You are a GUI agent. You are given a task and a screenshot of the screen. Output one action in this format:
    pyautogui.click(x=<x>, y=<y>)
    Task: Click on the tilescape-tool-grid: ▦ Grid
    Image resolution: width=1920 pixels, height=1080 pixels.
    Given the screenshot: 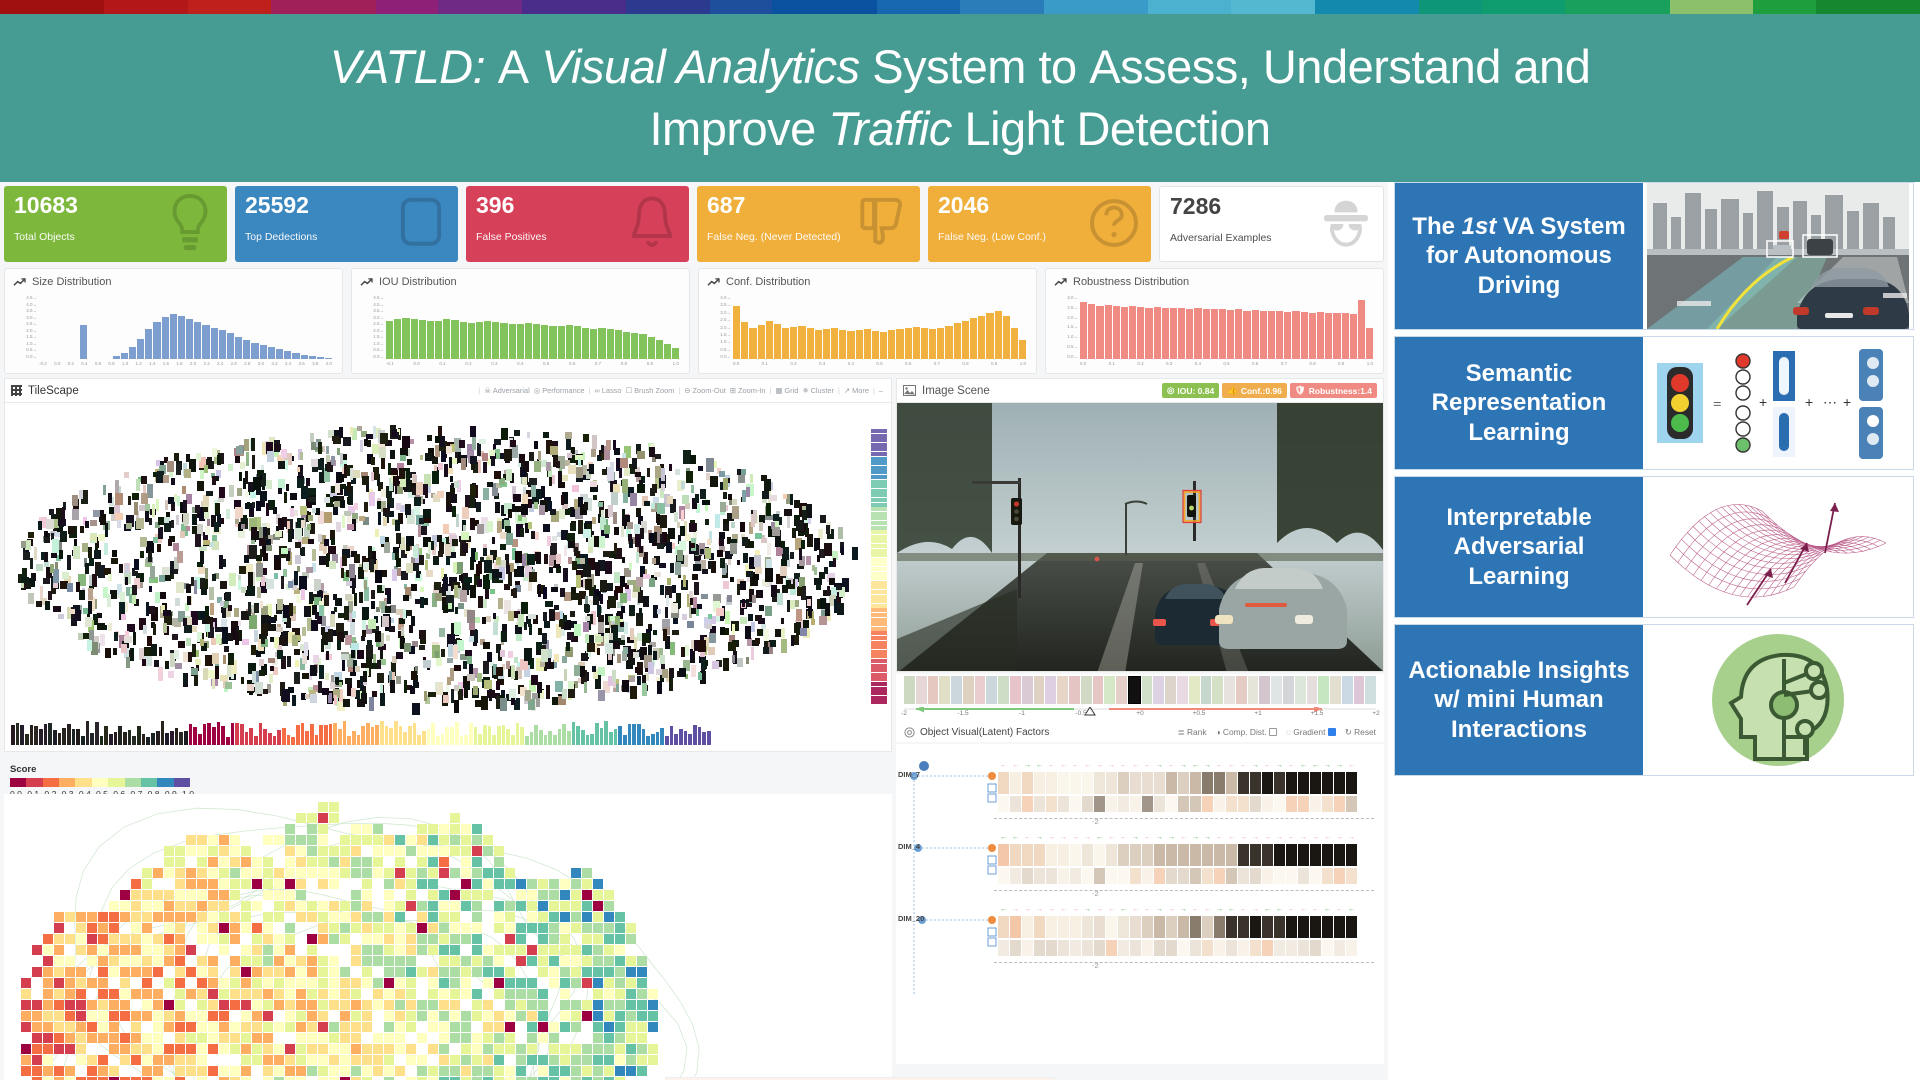 What is the action you would take?
    pyautogui.click(x=786, y=390)
    